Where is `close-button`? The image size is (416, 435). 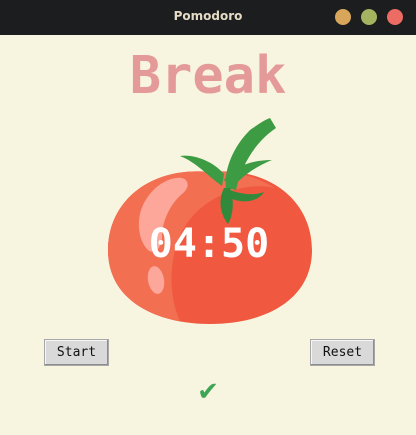 close-button is located at coordinates (395, 17).